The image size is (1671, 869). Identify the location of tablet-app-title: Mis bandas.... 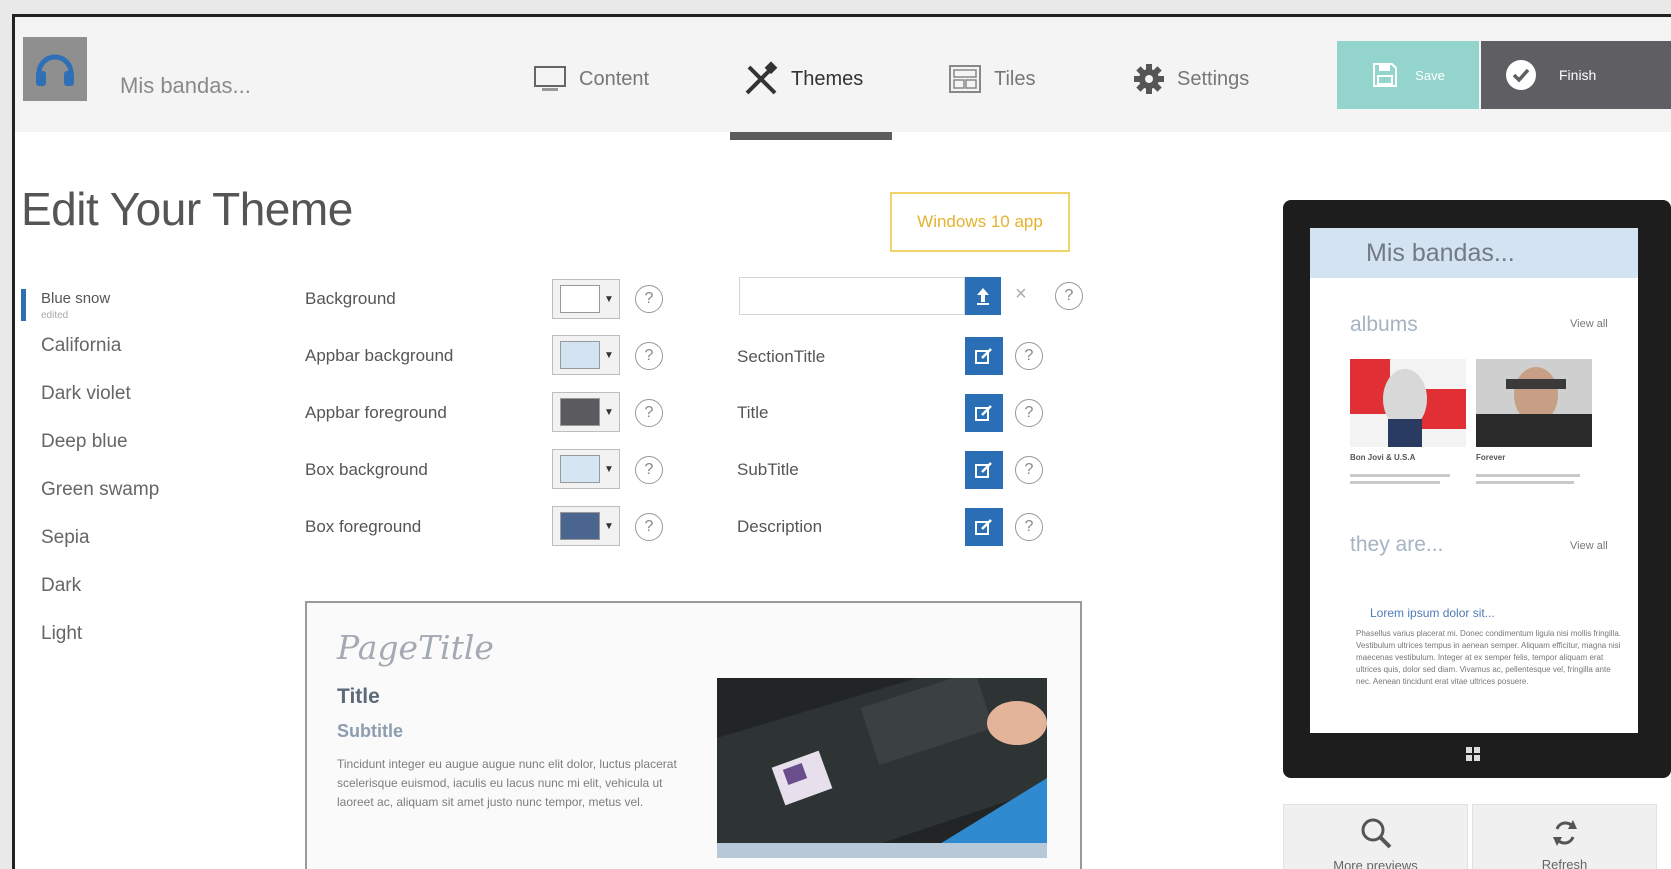
(1474, 253).